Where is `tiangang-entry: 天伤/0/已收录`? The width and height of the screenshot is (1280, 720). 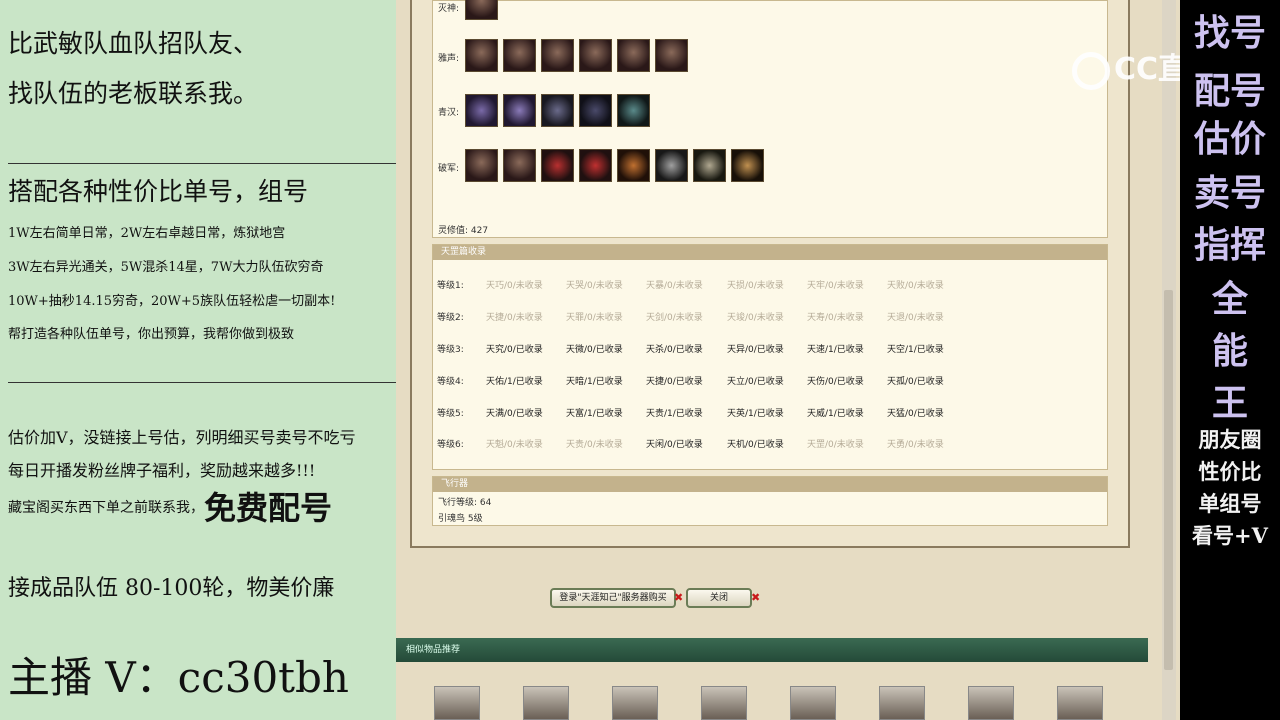
tiangang-entry: 天伤/0/已收录 is located at coordinates (835, 382).